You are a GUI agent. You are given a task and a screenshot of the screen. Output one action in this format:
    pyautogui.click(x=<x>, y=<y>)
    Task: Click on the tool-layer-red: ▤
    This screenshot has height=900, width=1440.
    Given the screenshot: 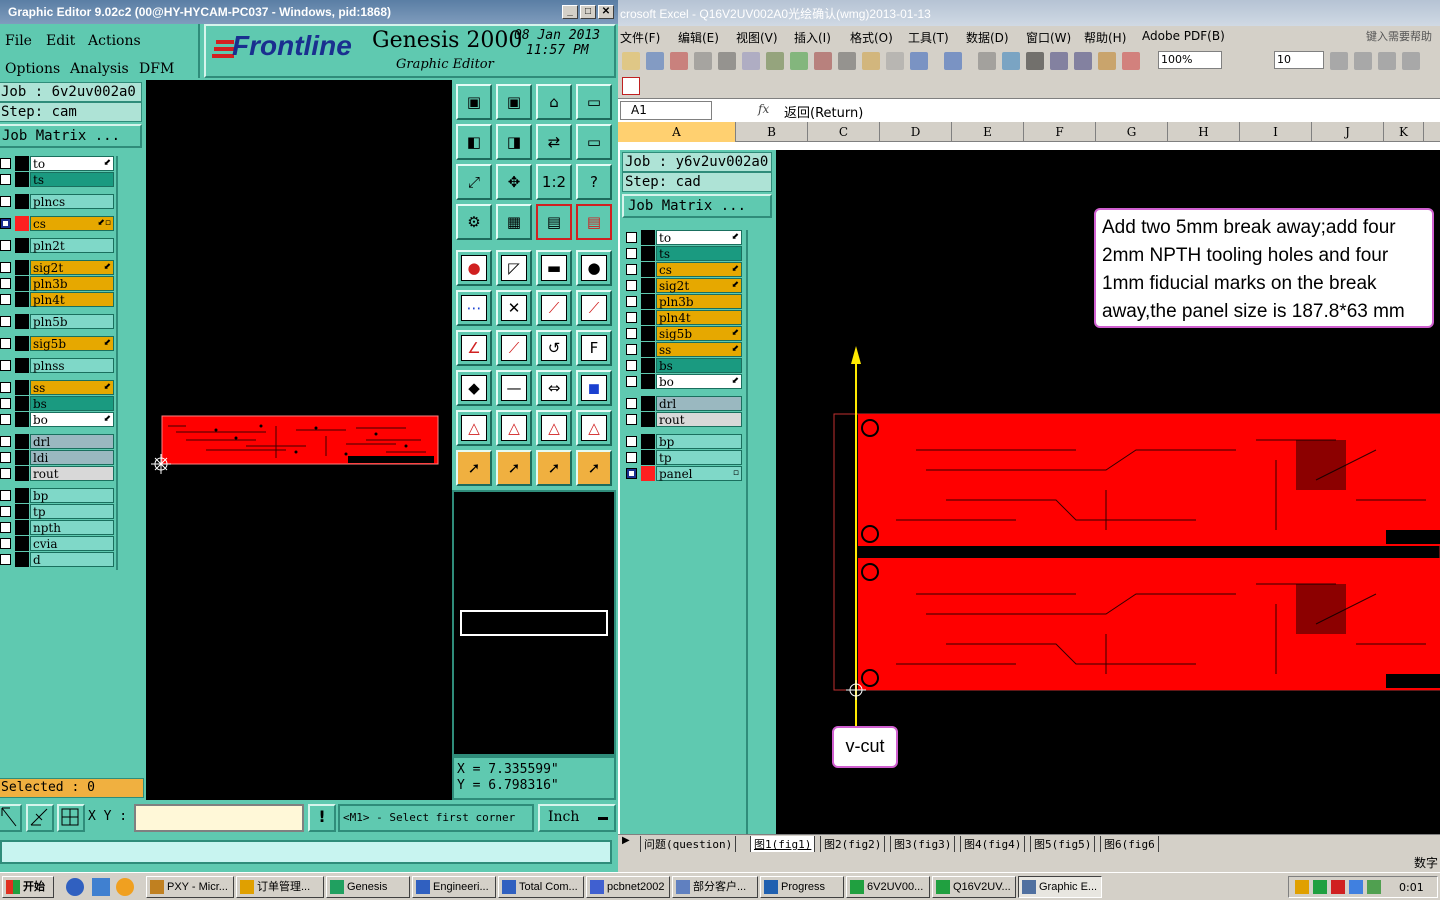 What is the action you would take?
    pyautogui.click(x=594, y=222)
    